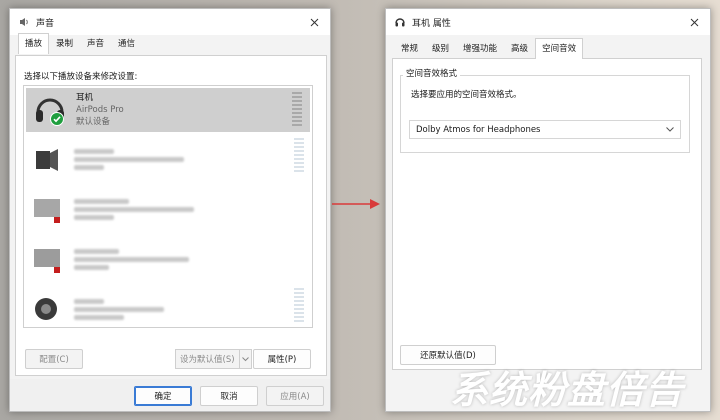  I want to click on ok-button: 确定, so click(163, 396).